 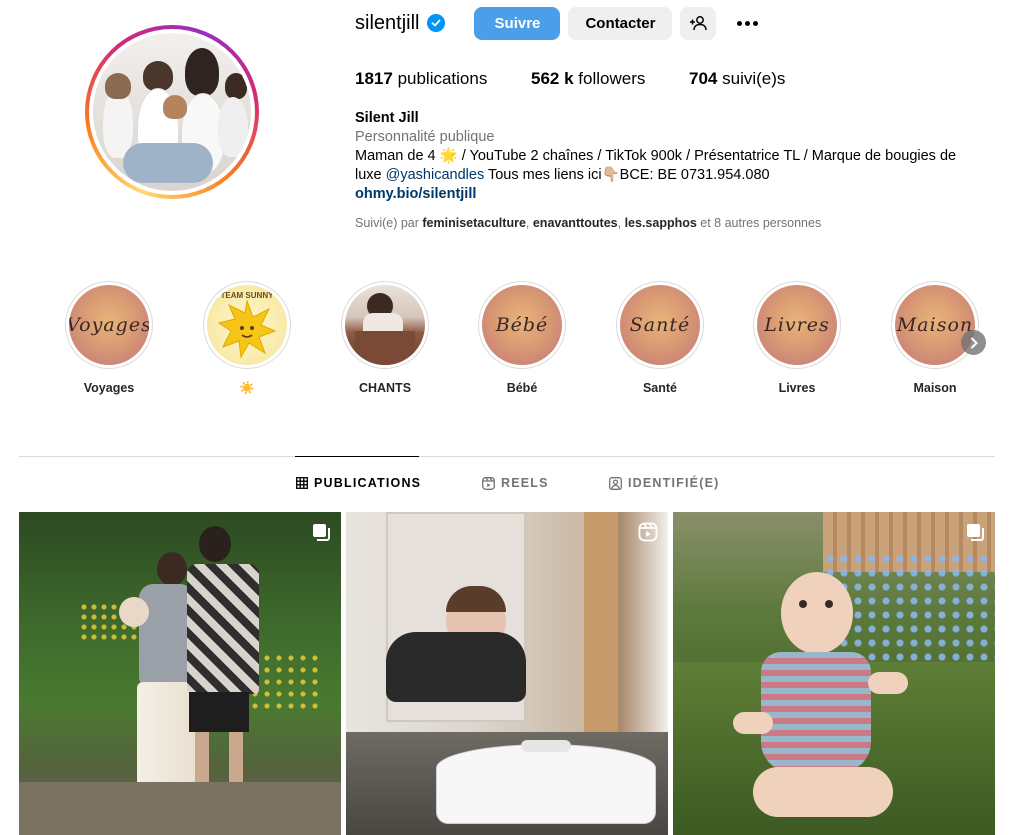 I want to click on tab-reels: REELS, so click(x=515, y=483).